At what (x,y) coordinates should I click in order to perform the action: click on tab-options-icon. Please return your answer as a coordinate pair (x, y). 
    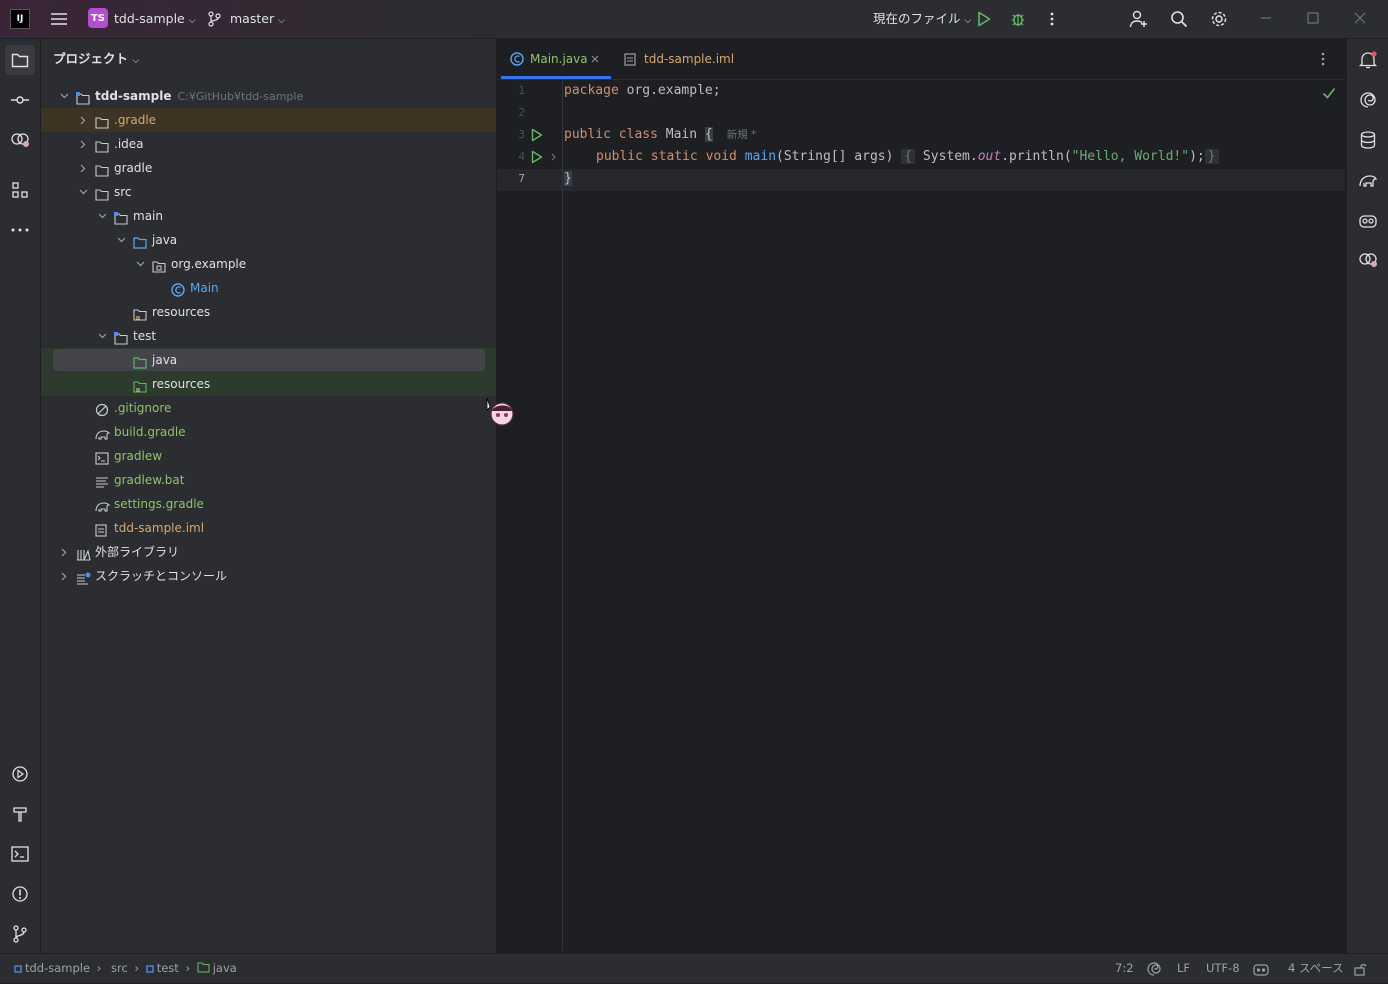
    Looking at the image, I should click on (1323, 59).